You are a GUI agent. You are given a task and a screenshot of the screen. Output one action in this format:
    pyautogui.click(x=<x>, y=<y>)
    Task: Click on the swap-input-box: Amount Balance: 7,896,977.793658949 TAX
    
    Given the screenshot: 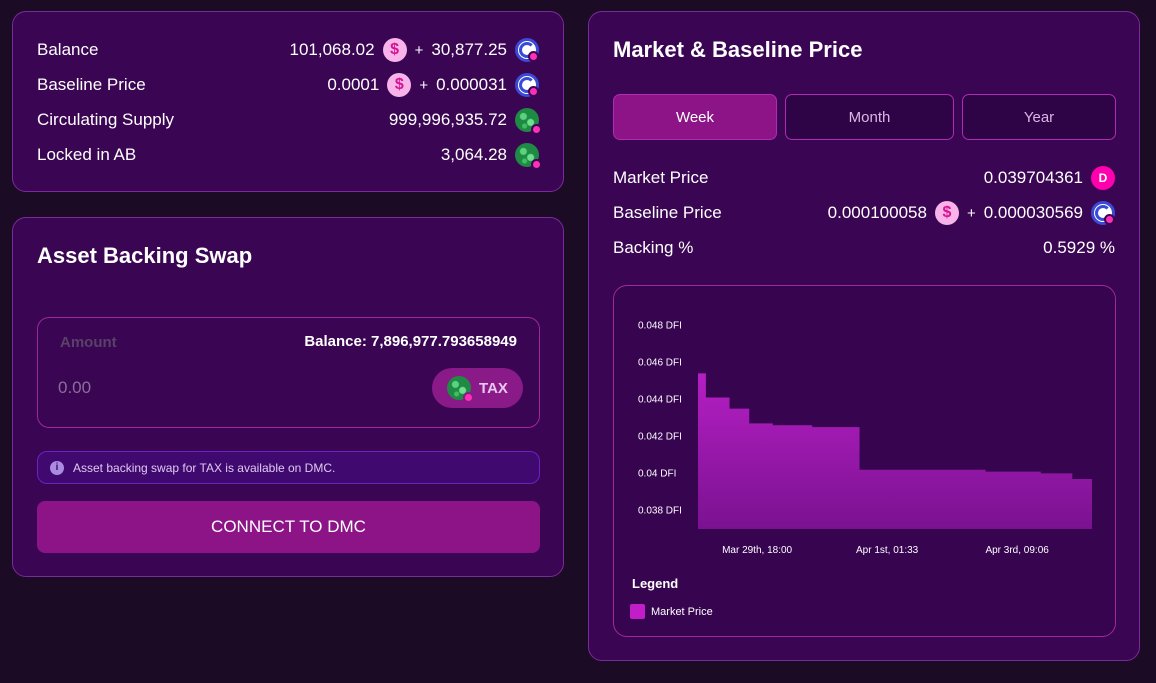 What is the action you would take?
    pyautogui.click(x=288, y=372)
    